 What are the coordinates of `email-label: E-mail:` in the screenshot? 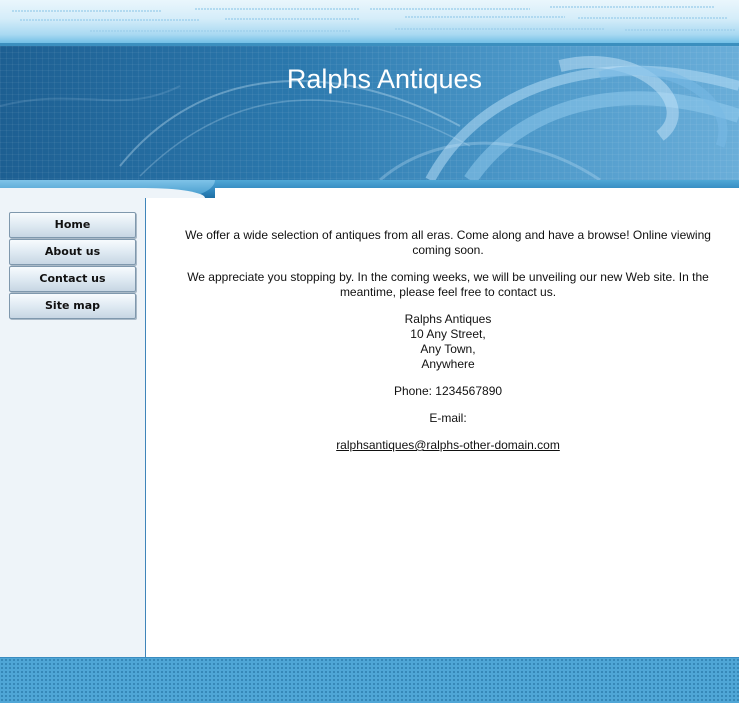 It's located at (448, 418).